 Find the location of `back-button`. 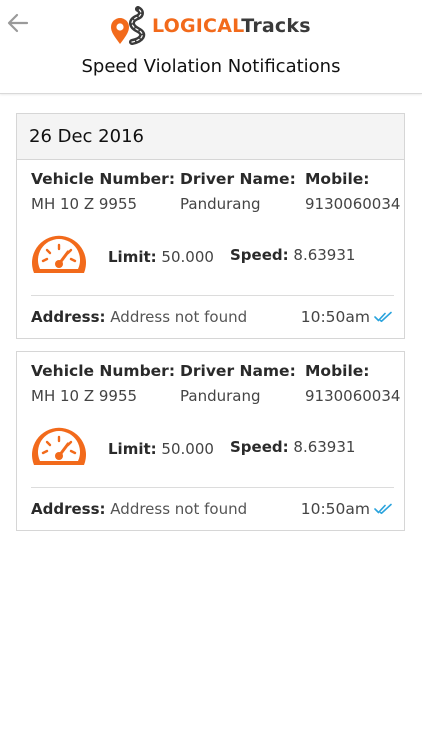

back-button is located at coordinates (18, 23).